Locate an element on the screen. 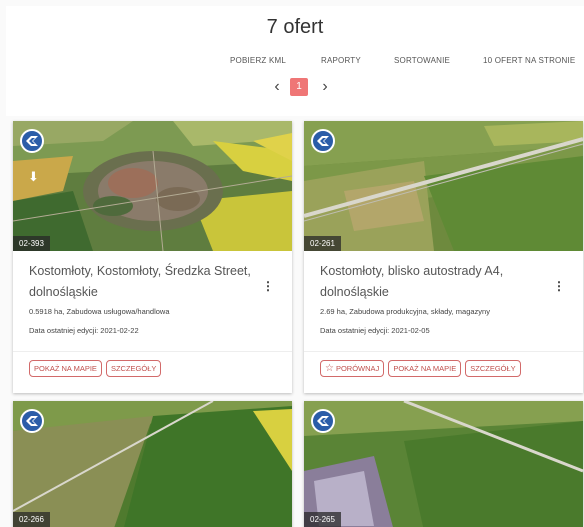 The width and height of the screenshot is (584, 527). next-page-icon: › is located at coordinates (325, 87).